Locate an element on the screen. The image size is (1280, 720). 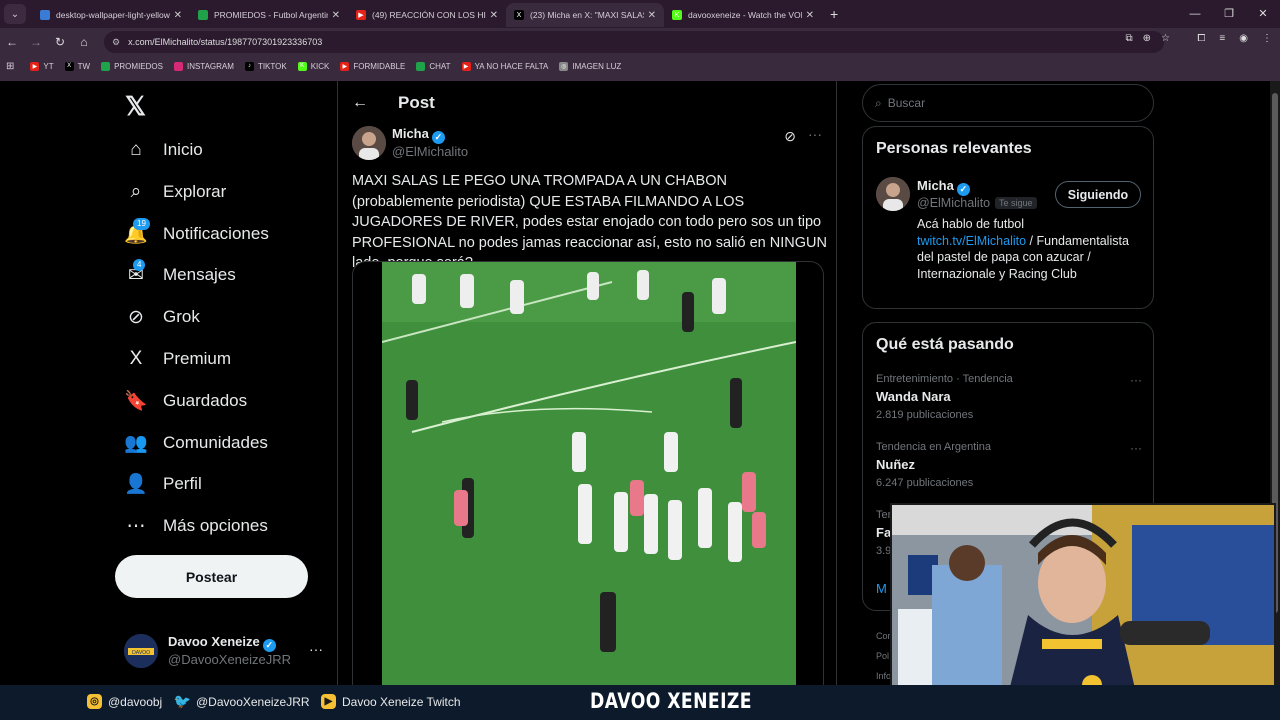
tab-favicon-icon: X is located at coordinates (519, 15).